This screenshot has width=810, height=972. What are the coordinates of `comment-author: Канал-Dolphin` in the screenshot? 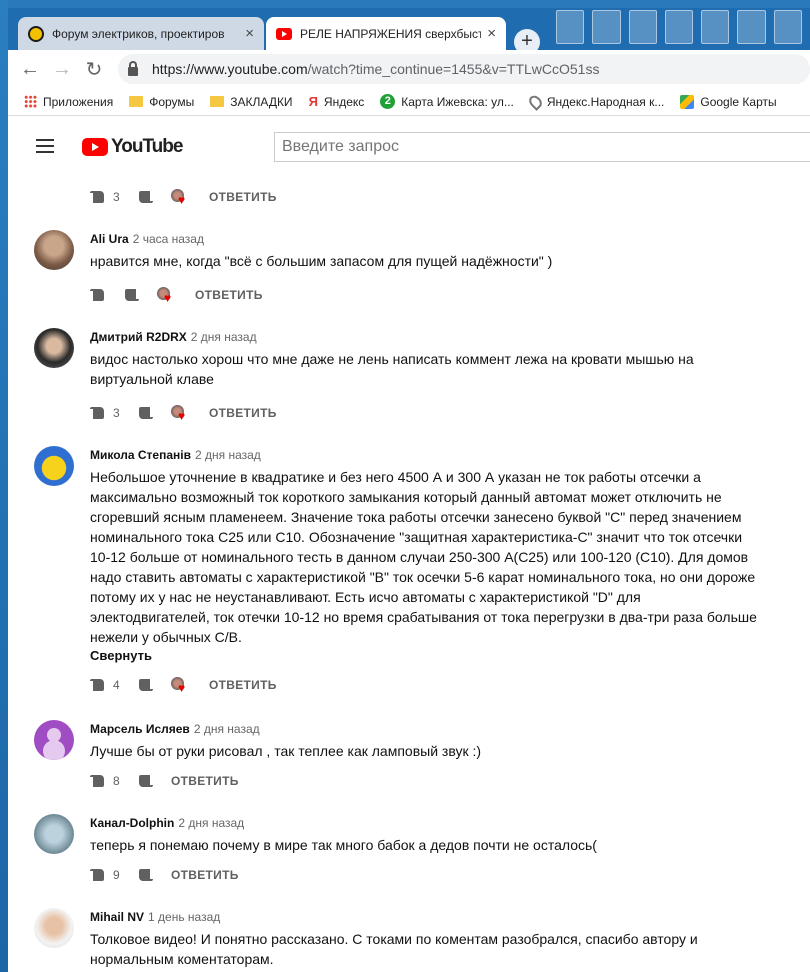 It's located at (132, 823).